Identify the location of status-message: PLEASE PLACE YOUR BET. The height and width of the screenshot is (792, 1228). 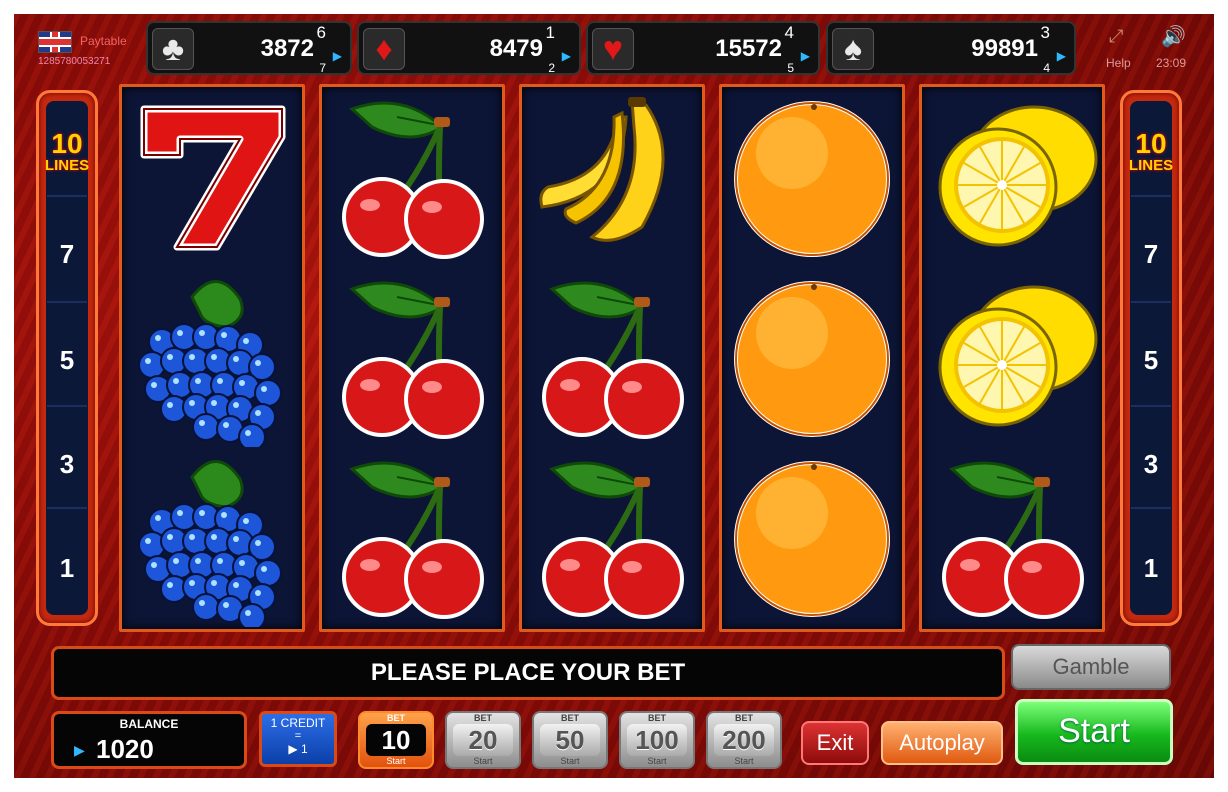
(528, 673).